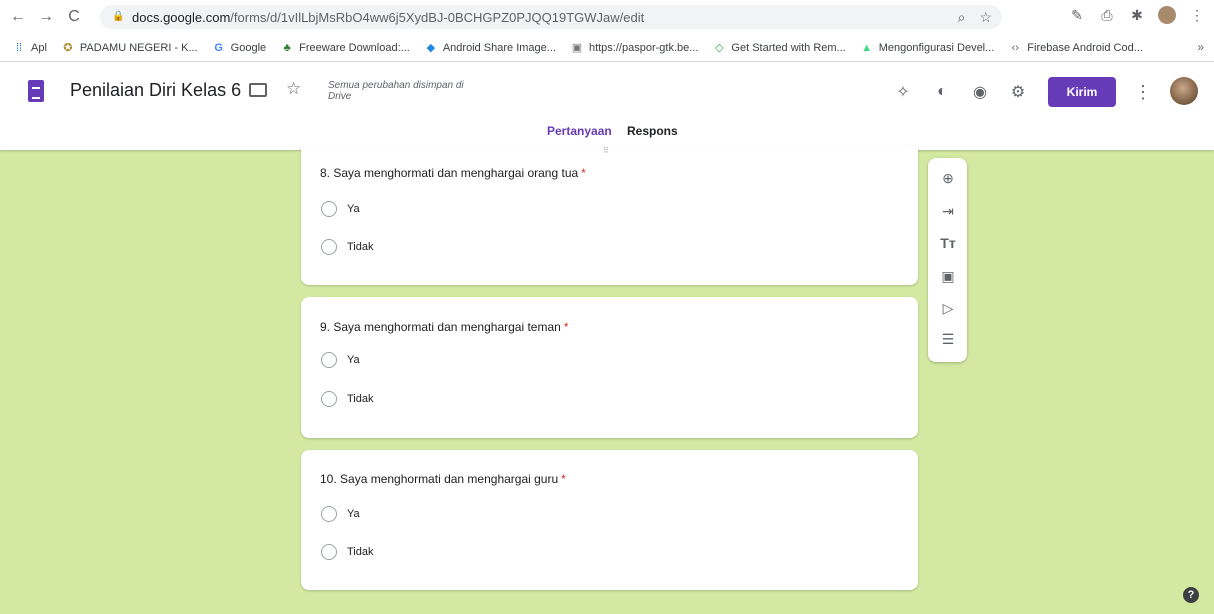  Describe the element at coordinates (1197, 15) in the screenshot. I see `browser-menu-icon: ⋮` at that location.